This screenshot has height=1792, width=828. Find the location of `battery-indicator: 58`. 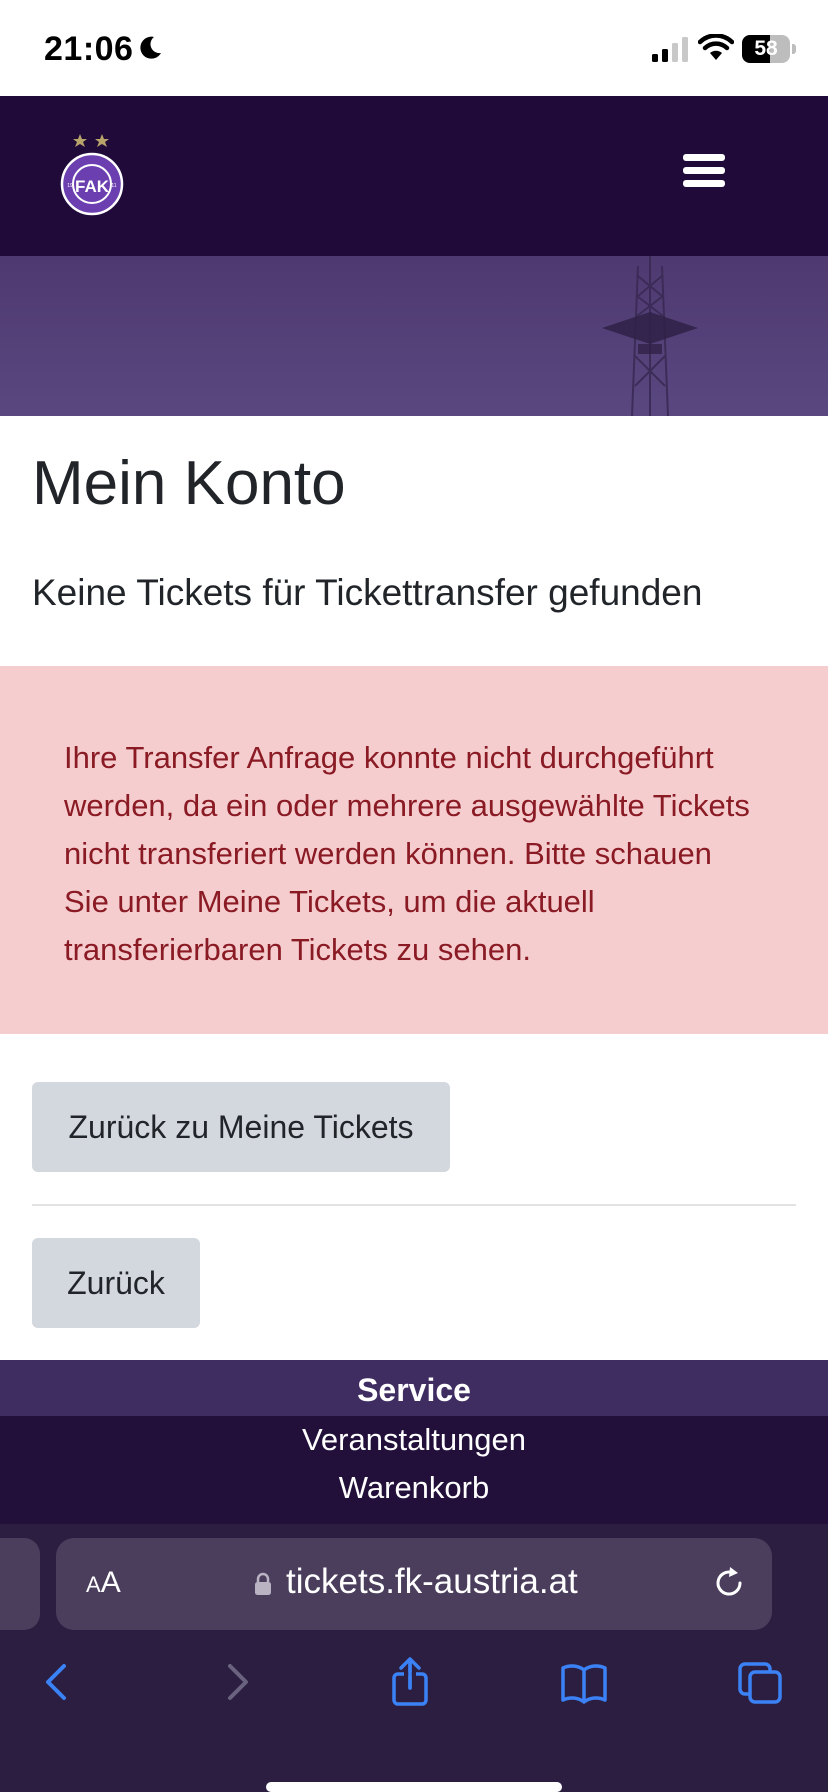

battery-indicator: 58 is located at coordinates (769, 49).